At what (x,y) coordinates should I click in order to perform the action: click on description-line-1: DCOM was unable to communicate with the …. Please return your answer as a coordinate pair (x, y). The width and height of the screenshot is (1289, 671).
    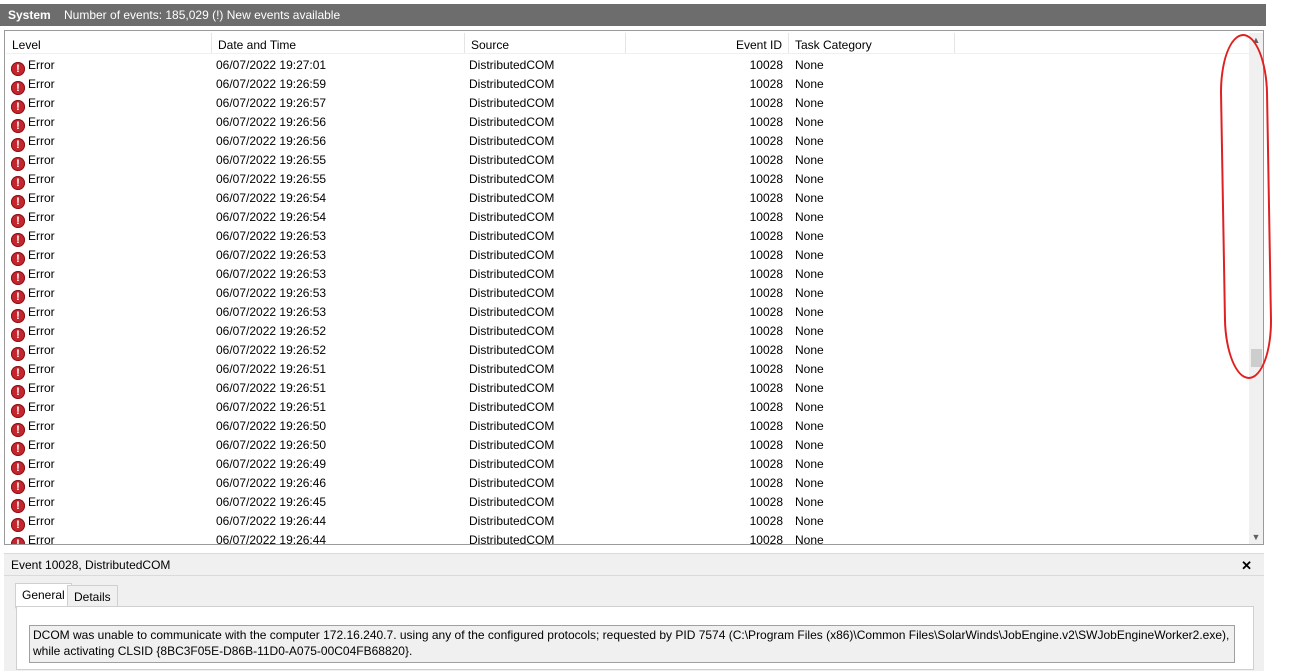
    Looking at the image, I should click on (631, 635).